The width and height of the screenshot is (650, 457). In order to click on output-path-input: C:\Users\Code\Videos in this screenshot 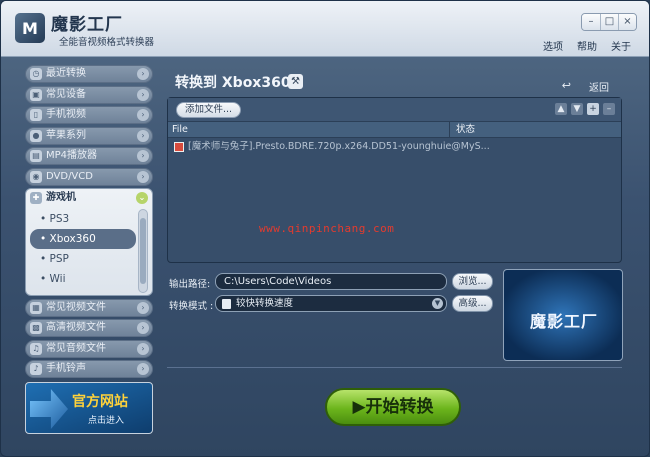, I will do `click(331, 281)`.